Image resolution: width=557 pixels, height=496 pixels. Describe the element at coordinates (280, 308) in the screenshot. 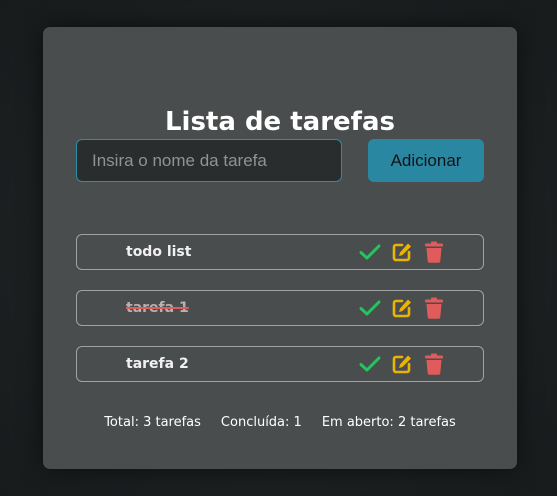

I see `task-item: tarefa 1` at that location.